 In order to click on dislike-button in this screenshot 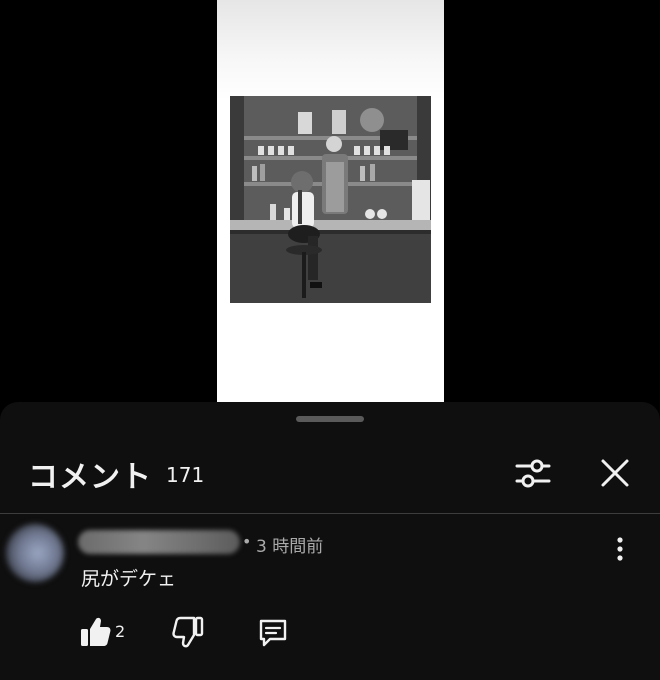, I will do `click(189, 632)`.